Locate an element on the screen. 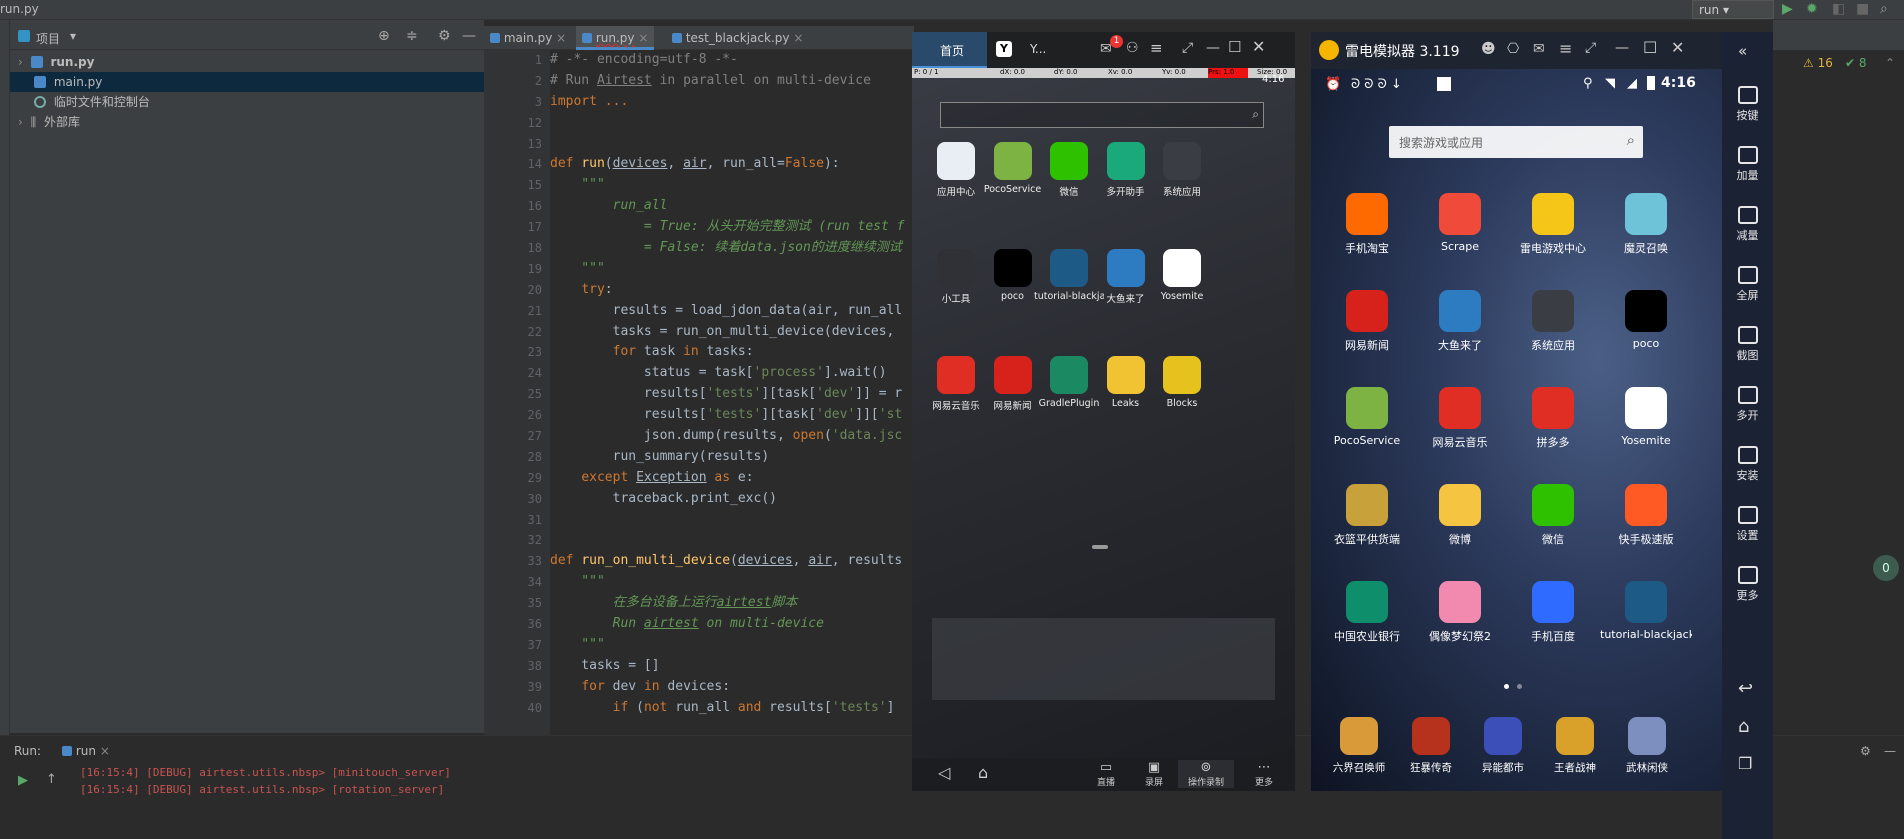  search-everywhere-icon: ⌕ is located at coordinates (1884, 9).